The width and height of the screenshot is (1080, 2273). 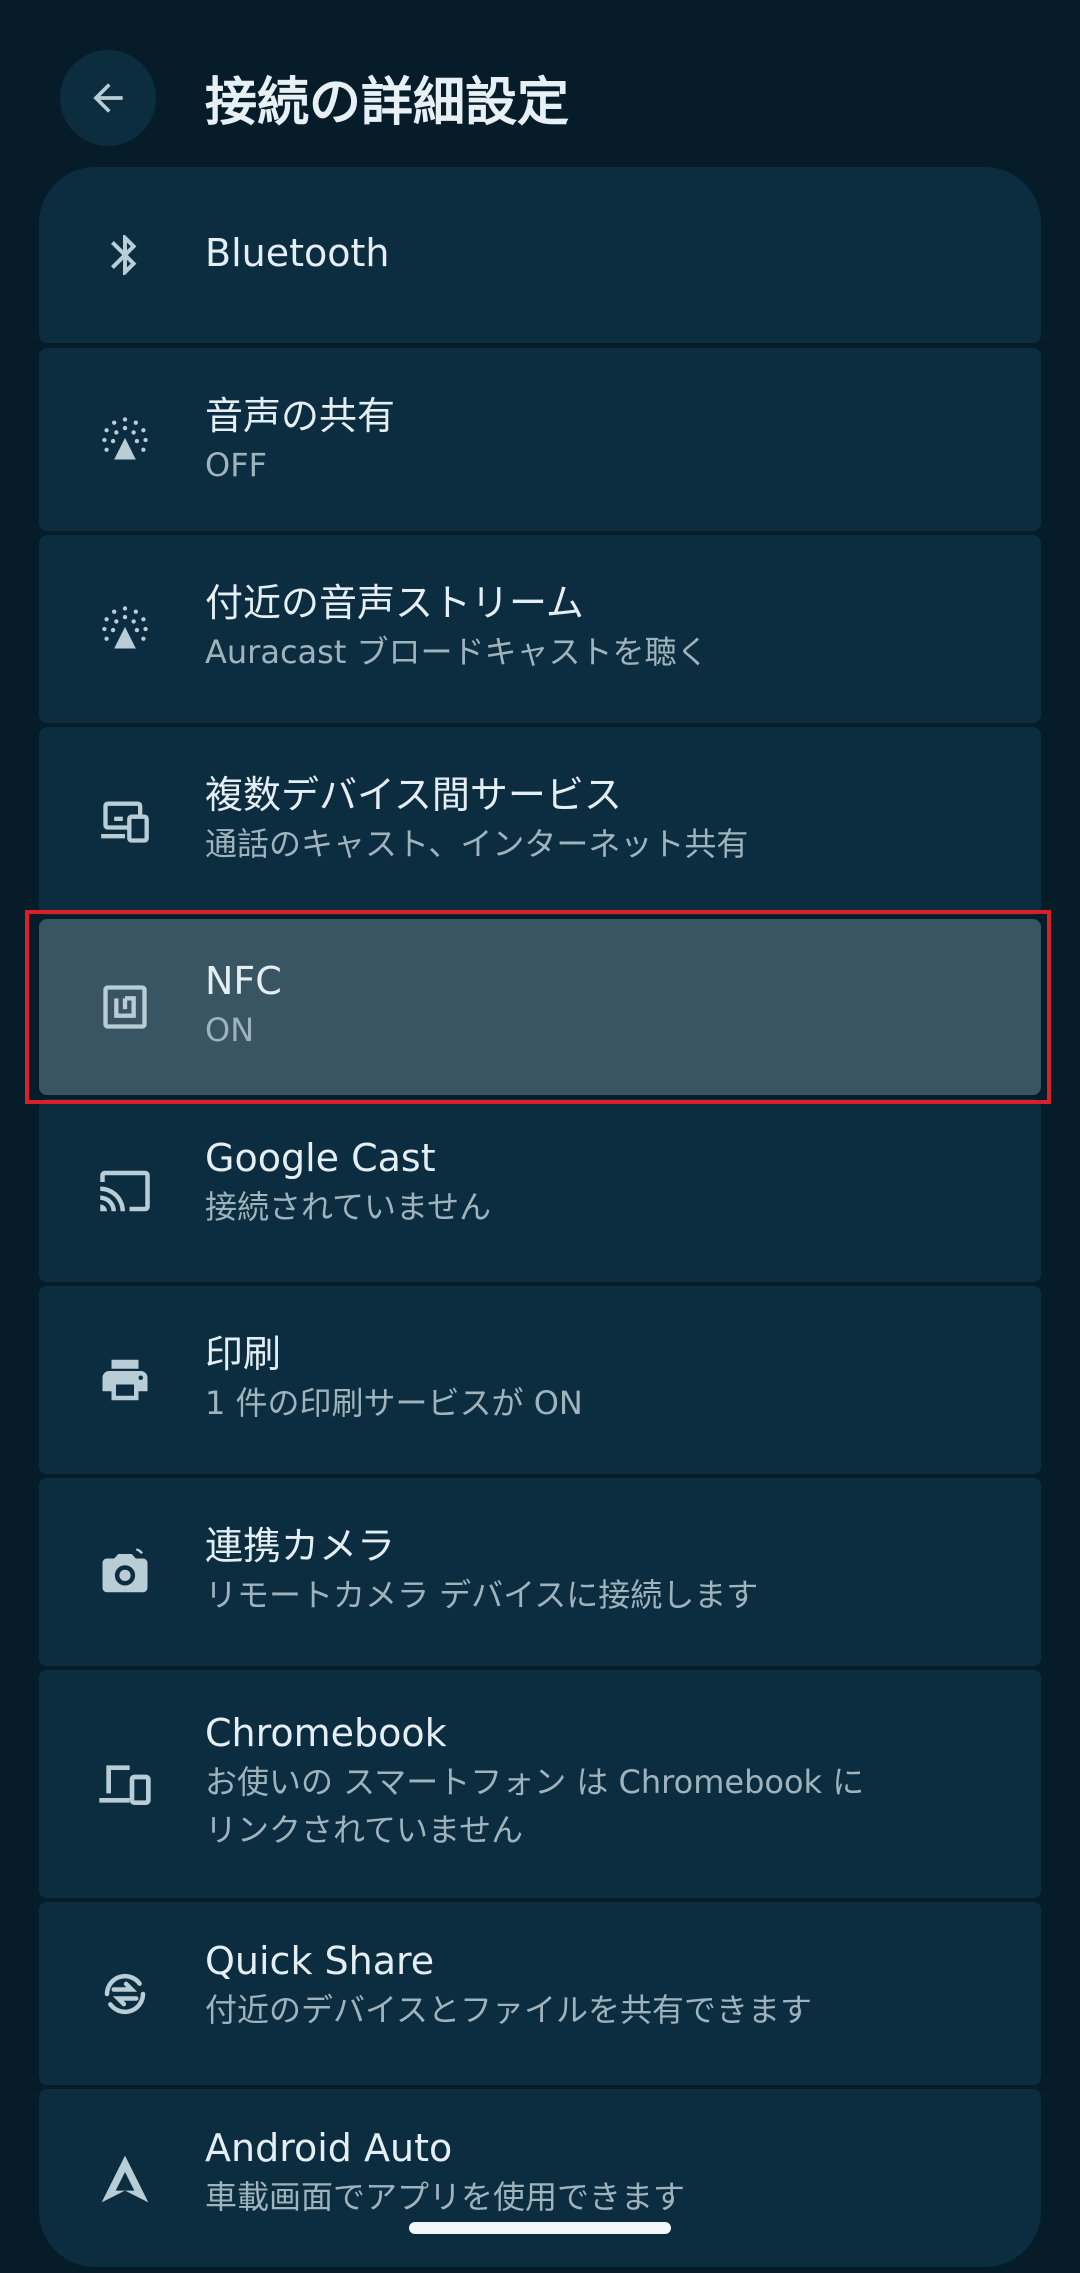 What do you see at coordinates (509, 2010) in the screenshot?
I see `setting-summary: 付近のデバイスとファイルを共有できます` at bounding box center [509, 2010].